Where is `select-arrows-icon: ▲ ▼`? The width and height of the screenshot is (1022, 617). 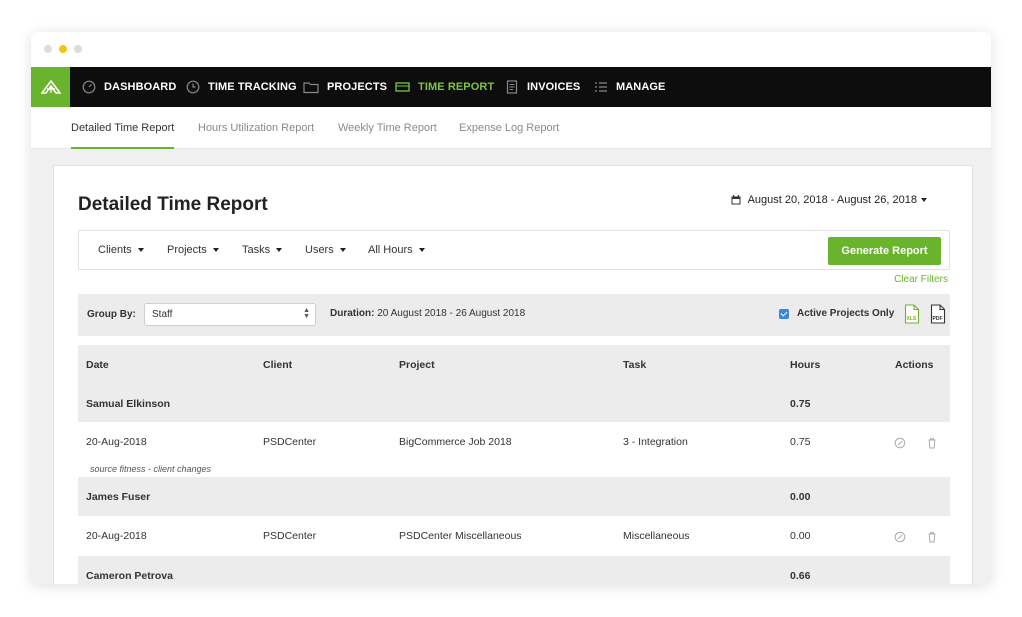
select-arrows-icon: ▲ ▼ is located at coordinates (306, 313).